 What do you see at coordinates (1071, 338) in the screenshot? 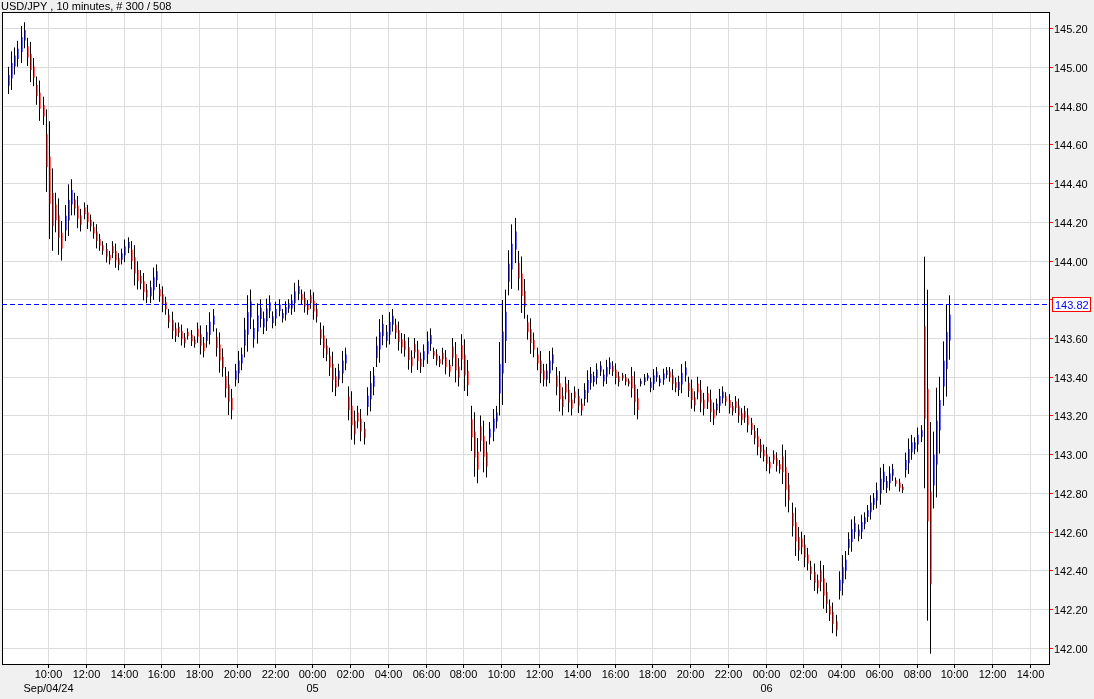
I see `axis-label: 143.60` at bounding box center [1071, 338].